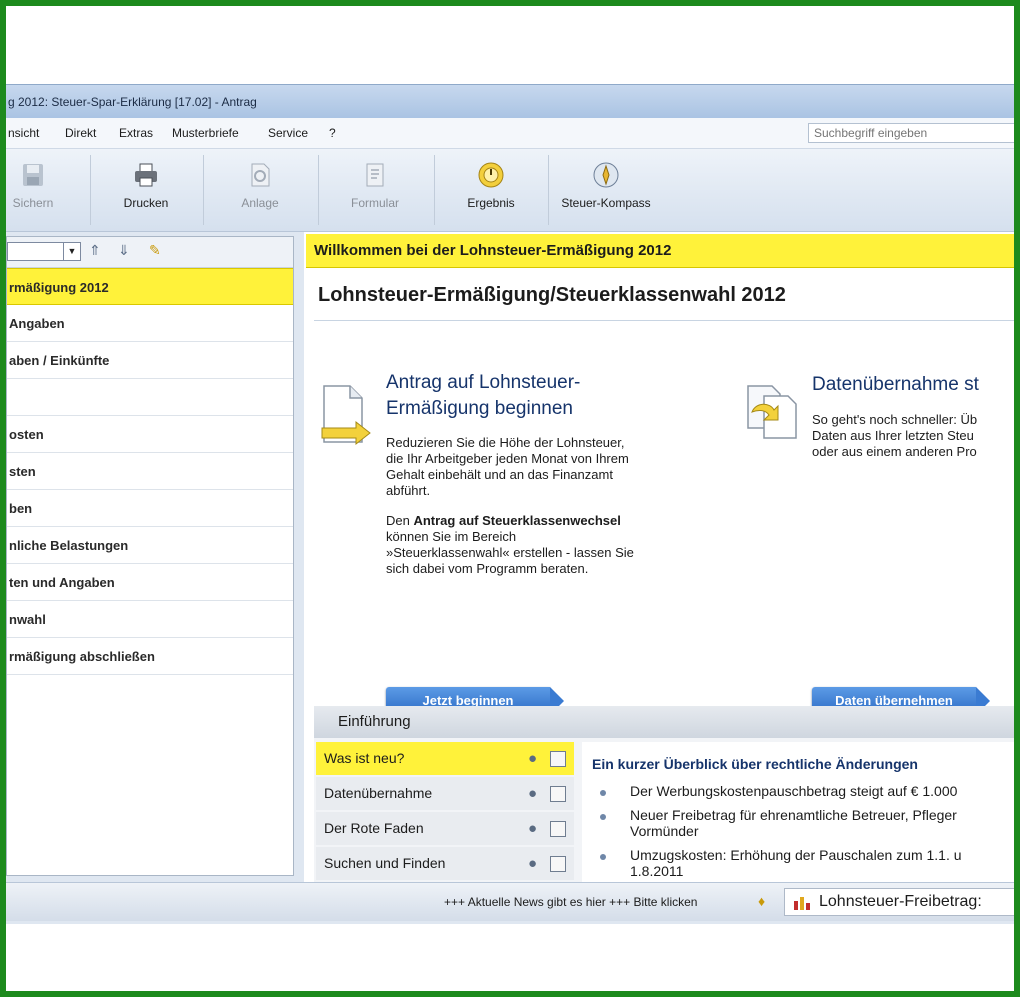  What do you see at coordinates (346, 415) in the screenshot?
I see `new-document-icon` at bounding box center [346, 415].